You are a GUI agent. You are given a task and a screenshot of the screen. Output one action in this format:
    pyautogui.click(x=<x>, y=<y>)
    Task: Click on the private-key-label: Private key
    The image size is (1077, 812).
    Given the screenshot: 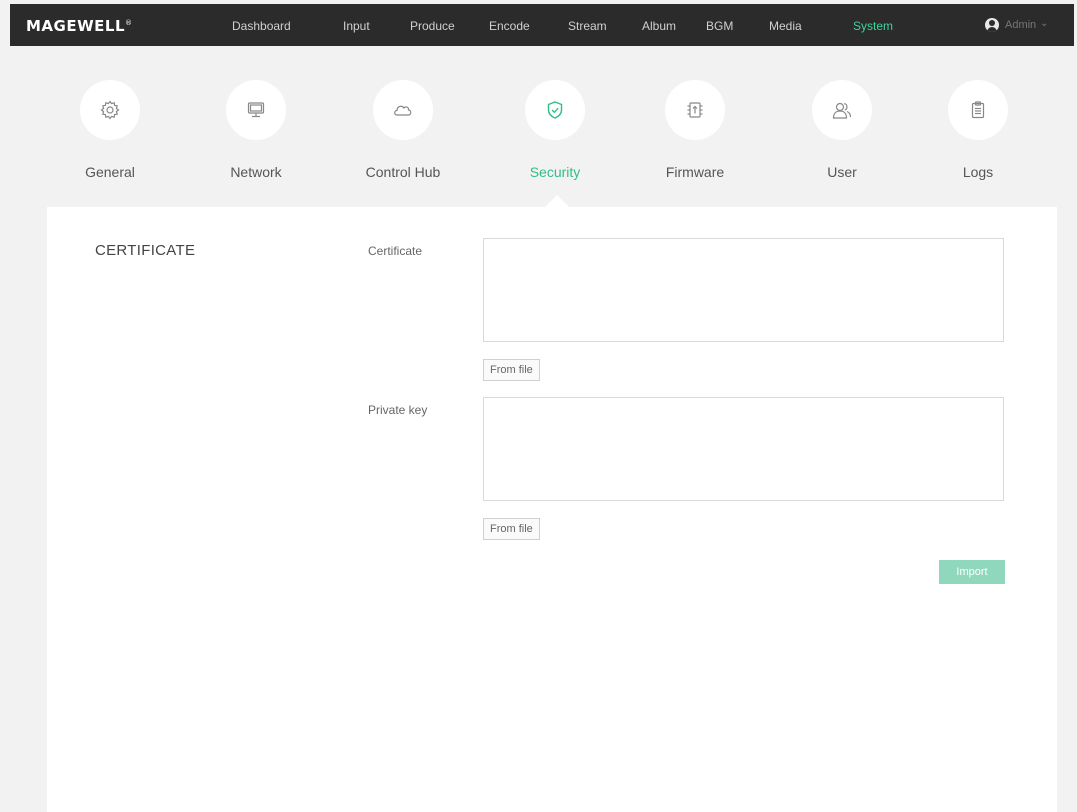 What is the action you would take?
    pyautogui.click(x=398, y=410)
    